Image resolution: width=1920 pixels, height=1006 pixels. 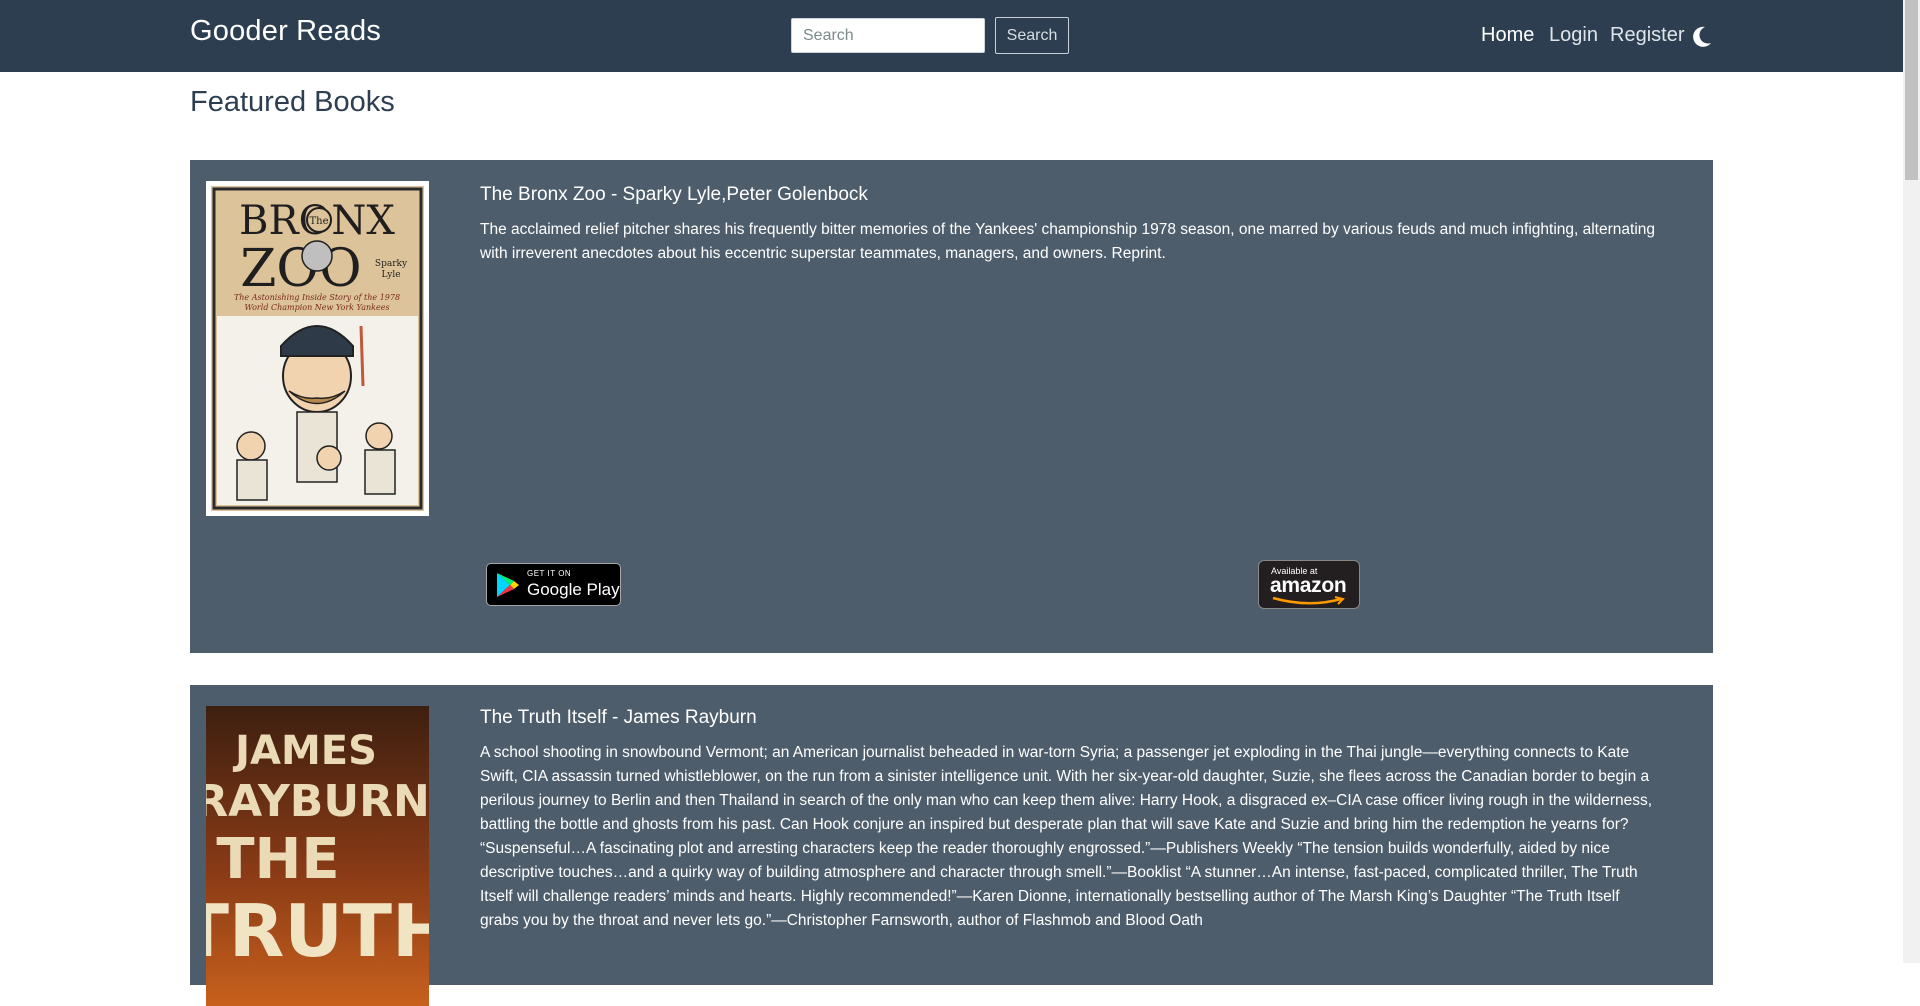 I want to click on moon-icon, so click(x=1702, y=37).